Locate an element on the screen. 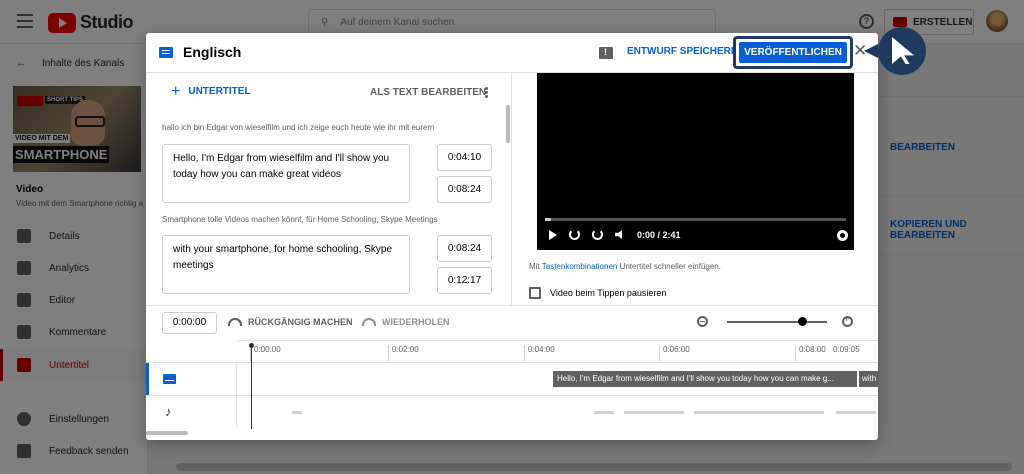  pause-label: Video beim Tippen pausieren is located at coordinates (608, 293).